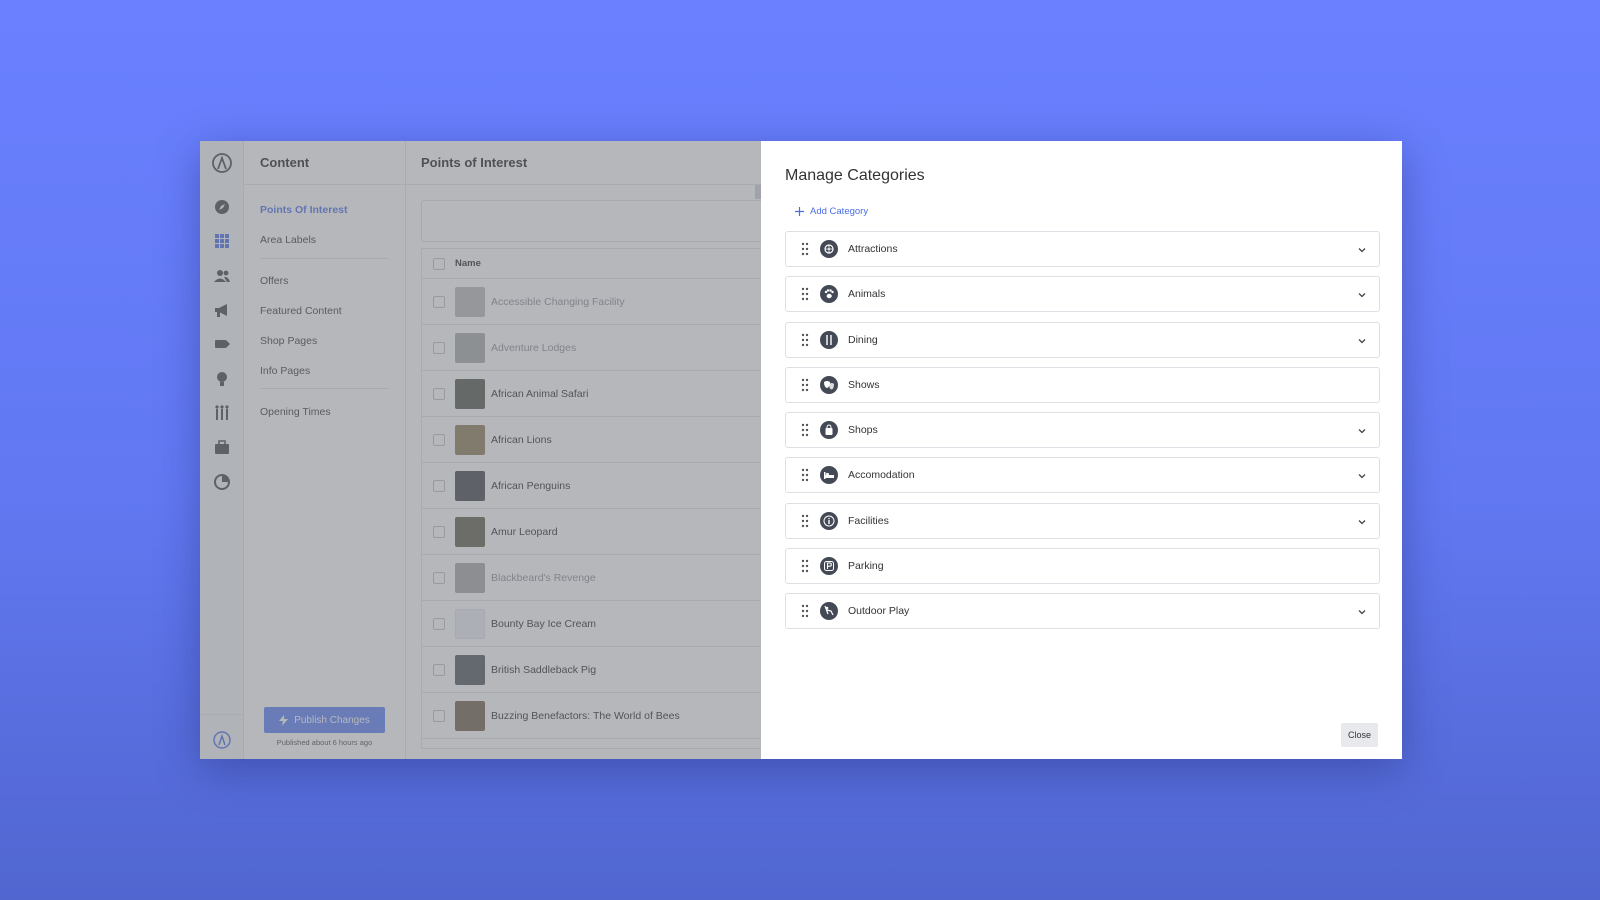 The width and height of the screenshot is (1600, 900). I want to click on close-button: Close, so click(1359, 735).